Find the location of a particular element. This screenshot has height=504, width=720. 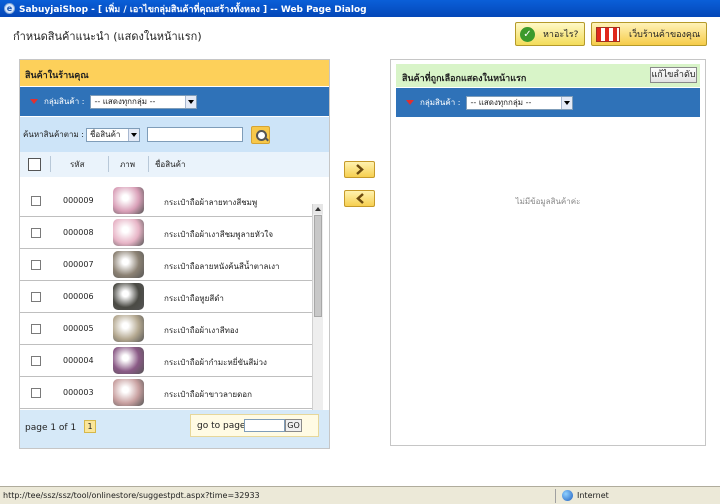

scroll-thumb is located at coordinates (318, 266).